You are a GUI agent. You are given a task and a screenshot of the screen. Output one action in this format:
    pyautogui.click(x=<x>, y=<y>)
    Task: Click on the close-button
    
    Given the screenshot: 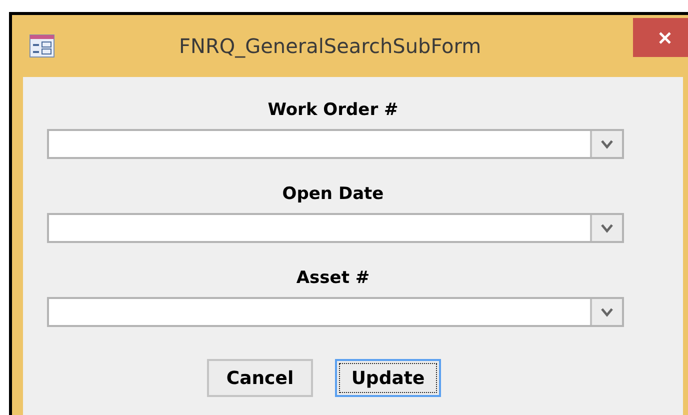 What is the action you would take?
    pyautogui.click(x=660, y=37)
    